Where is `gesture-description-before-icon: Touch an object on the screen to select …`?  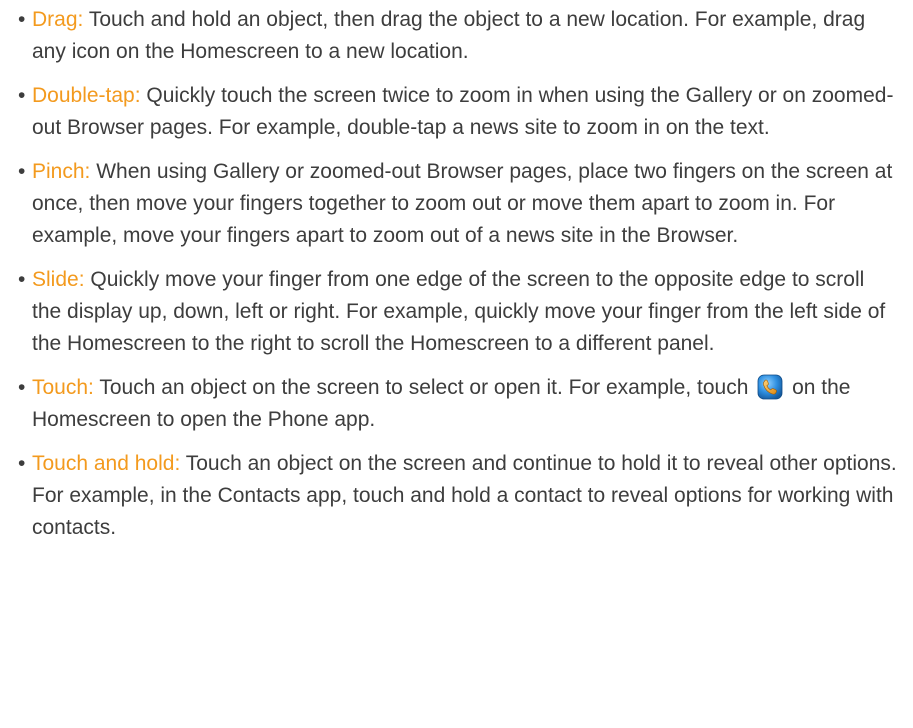
gesture-description-before-icon: Touch an object on the screen to select … is located at coordinates (421, 387).